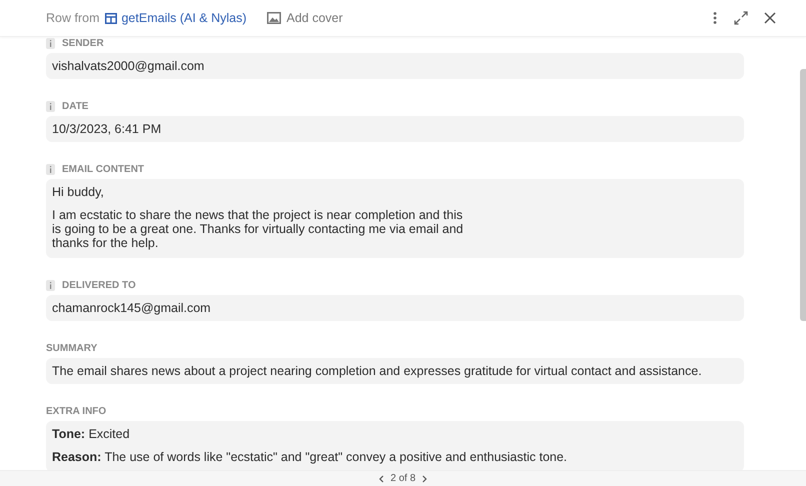  What do you see at coordinates (99, 285) in the screenshot?
I see `field-label: DELIVERED TO` at bounding box center [99, 285].